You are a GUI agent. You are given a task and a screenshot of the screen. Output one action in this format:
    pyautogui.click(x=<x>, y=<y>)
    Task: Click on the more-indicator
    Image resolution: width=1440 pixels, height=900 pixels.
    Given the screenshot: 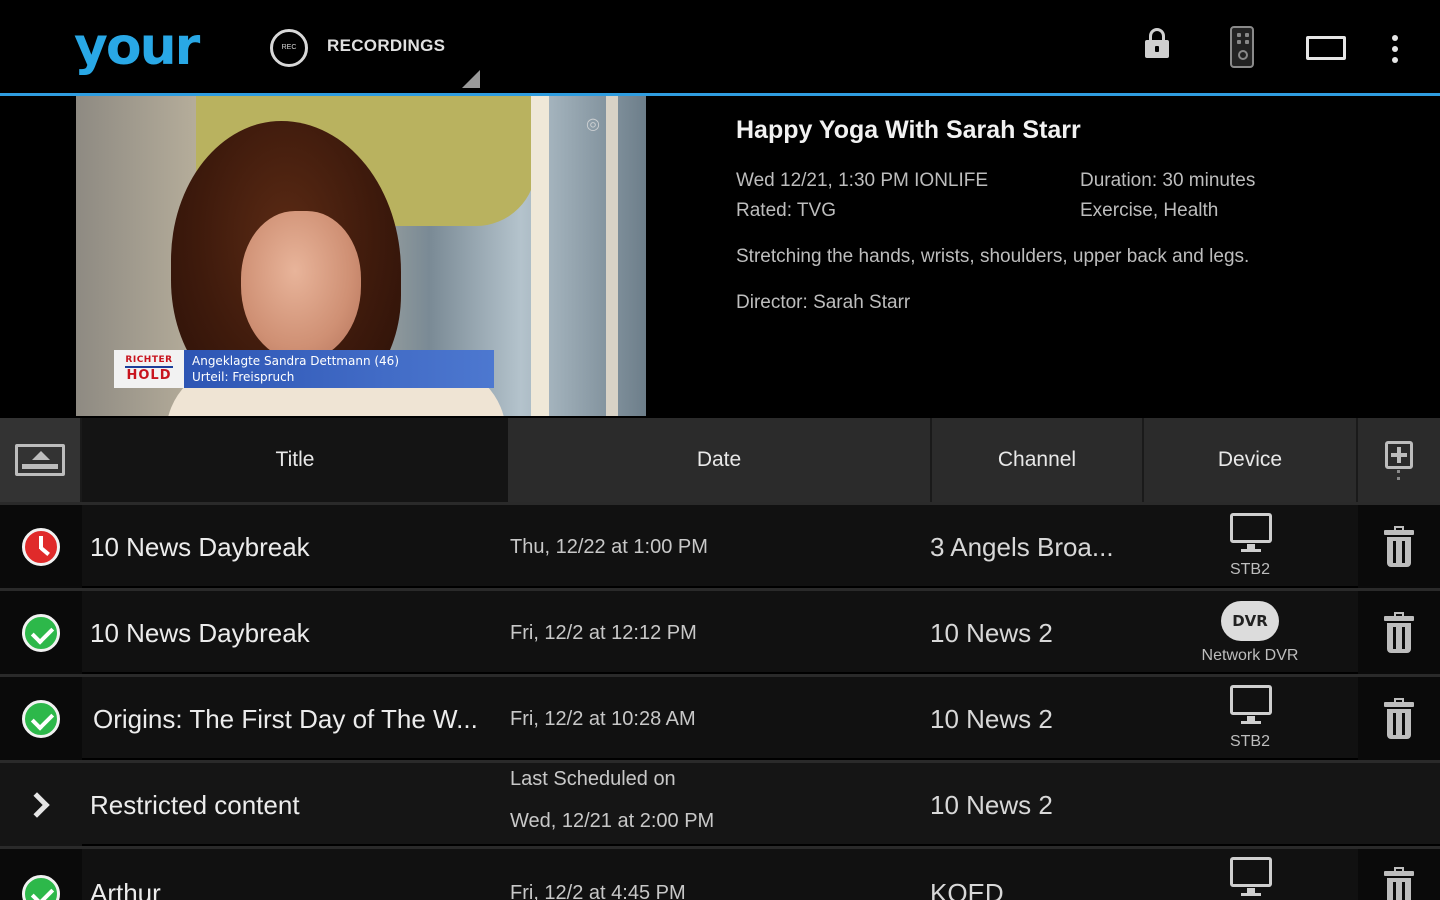 What is the action you would take?
    pyautogui.click(x=1399, y=475)
    